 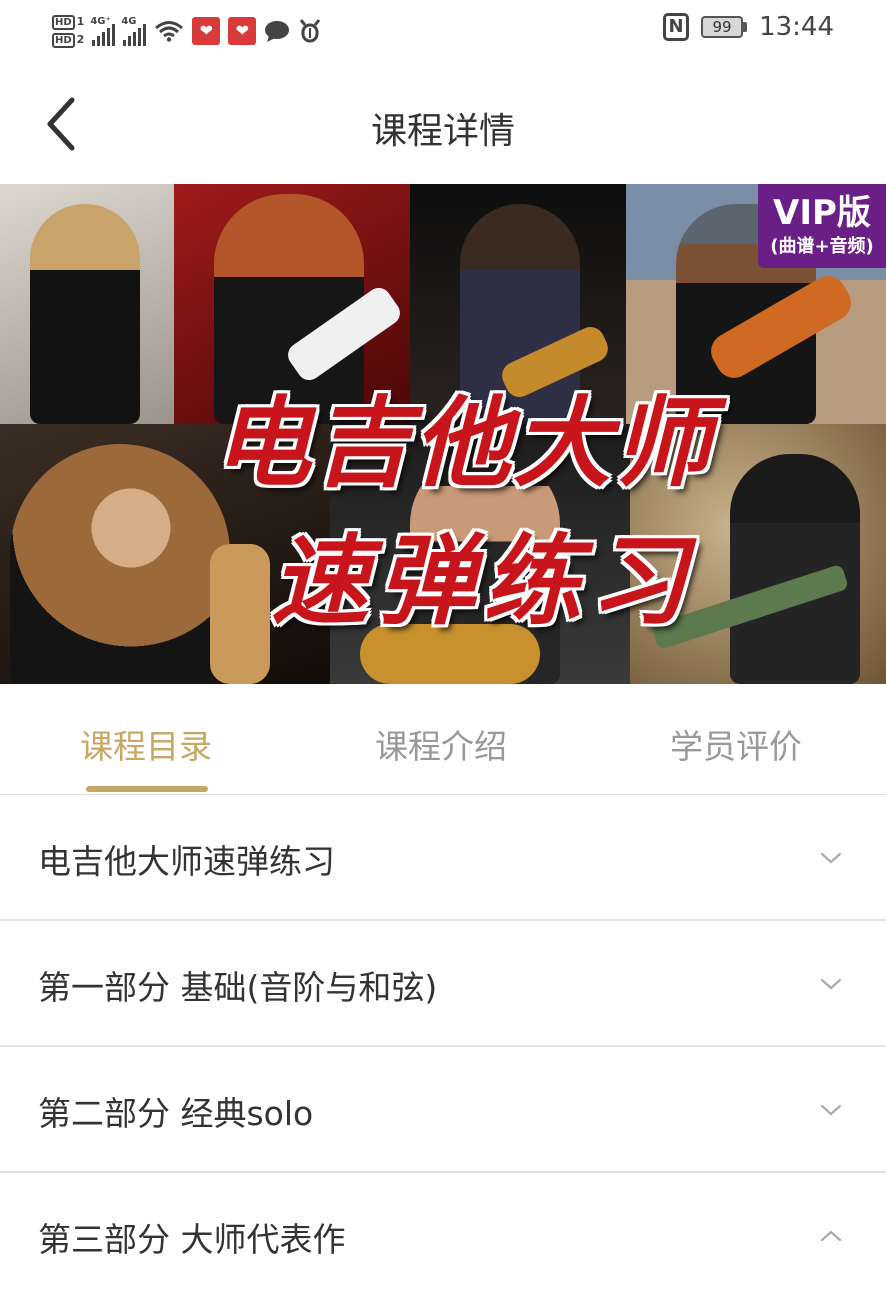 I want to click on banner-headline-1: 电吉他大师, so click(x=462, y=443).